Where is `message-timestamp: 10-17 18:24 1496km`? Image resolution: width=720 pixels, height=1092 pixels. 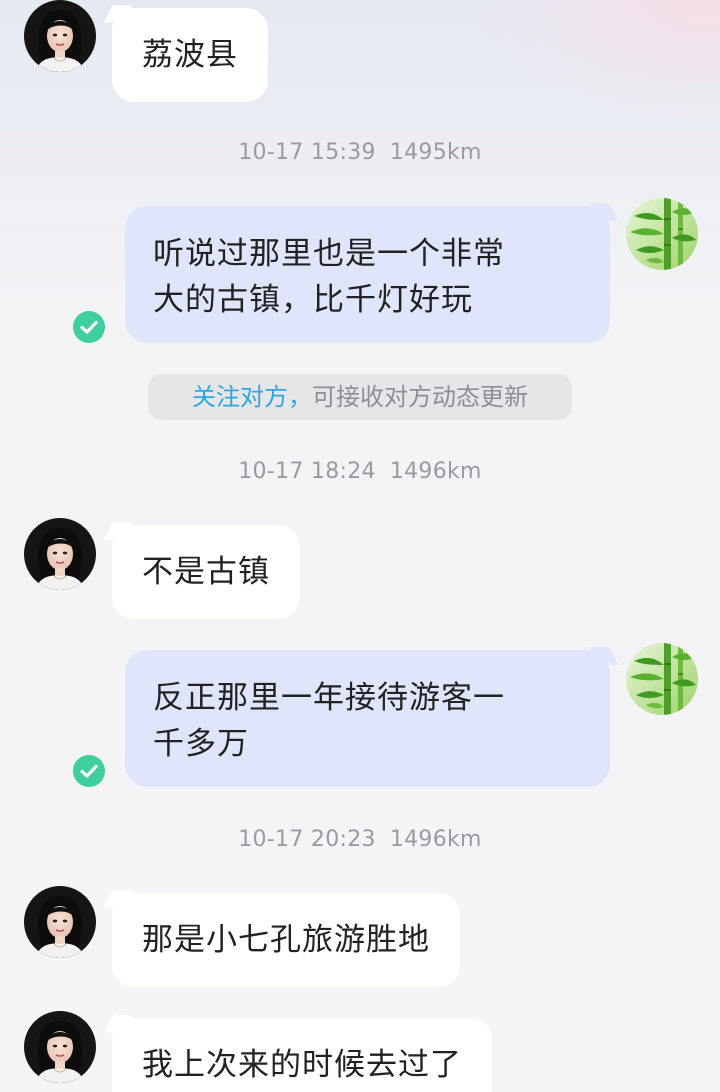 message-timestamp: 10-17 18:24 1496km is located at coordinates (360, 471).